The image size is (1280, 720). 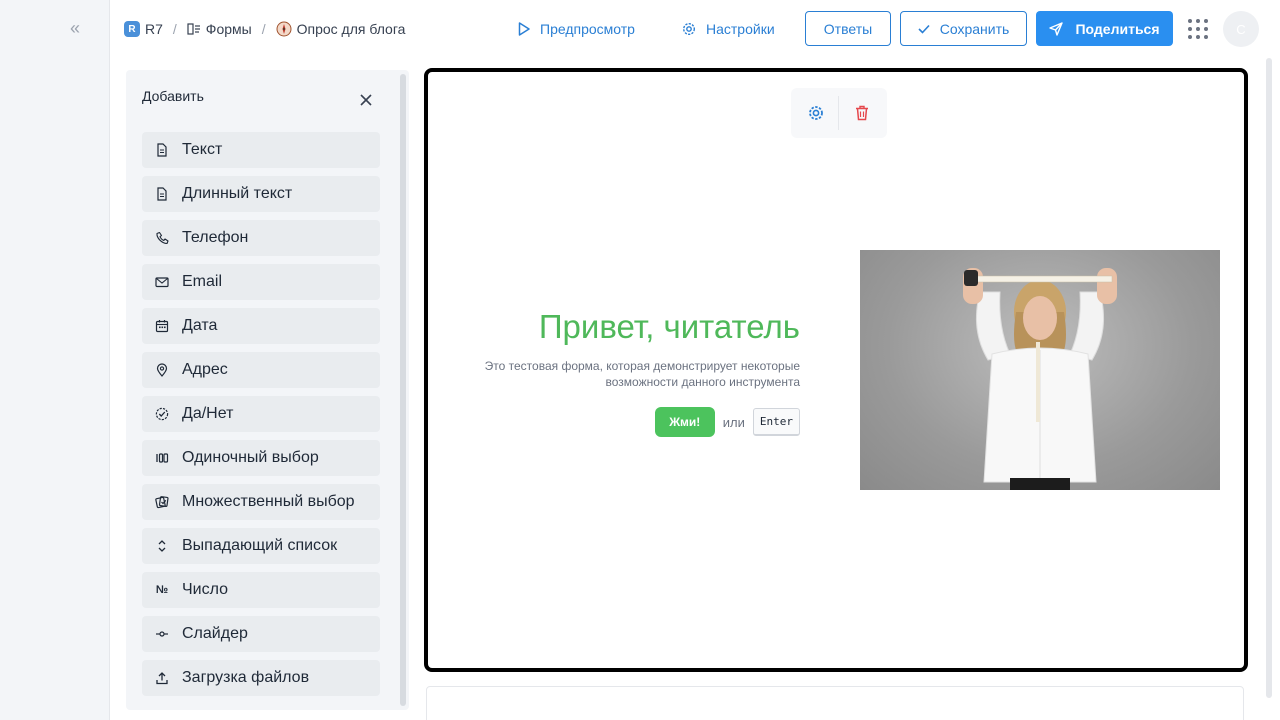 I want to click on panel-title: Добавить, so click(x=173, y=96).